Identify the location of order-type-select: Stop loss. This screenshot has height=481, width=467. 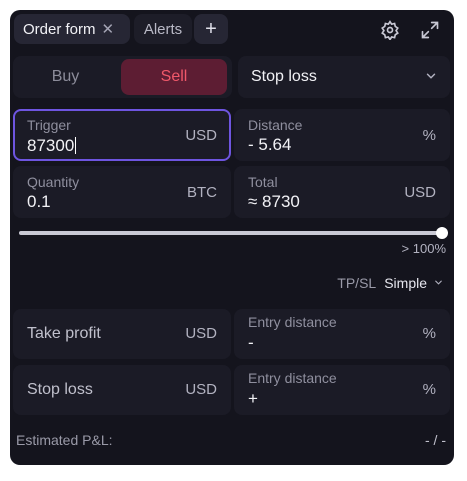
(344, 77).